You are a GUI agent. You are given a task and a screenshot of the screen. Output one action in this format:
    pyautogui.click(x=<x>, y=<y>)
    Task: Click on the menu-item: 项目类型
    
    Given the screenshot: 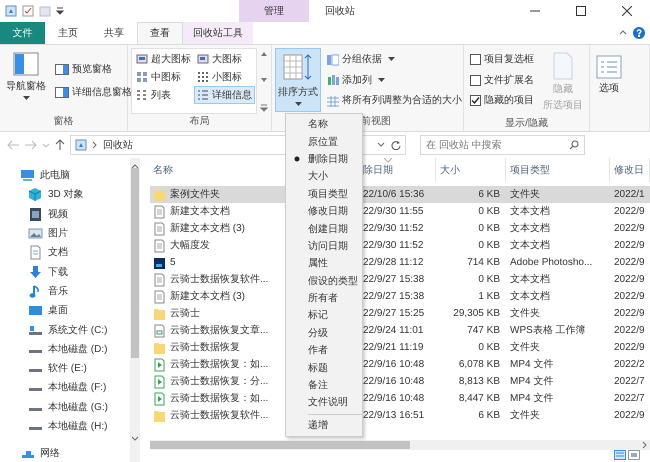 What is the action you would take?
    pyautogui.click(x=324, y=194)
    